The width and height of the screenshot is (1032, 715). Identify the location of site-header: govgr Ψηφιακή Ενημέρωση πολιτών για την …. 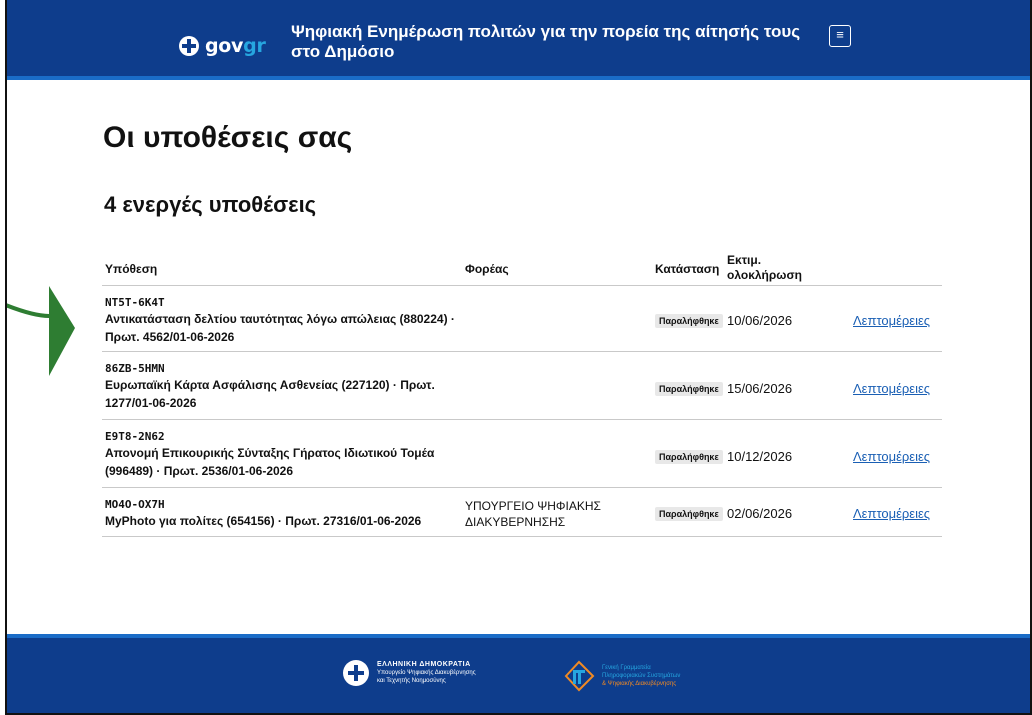
(518, 40).